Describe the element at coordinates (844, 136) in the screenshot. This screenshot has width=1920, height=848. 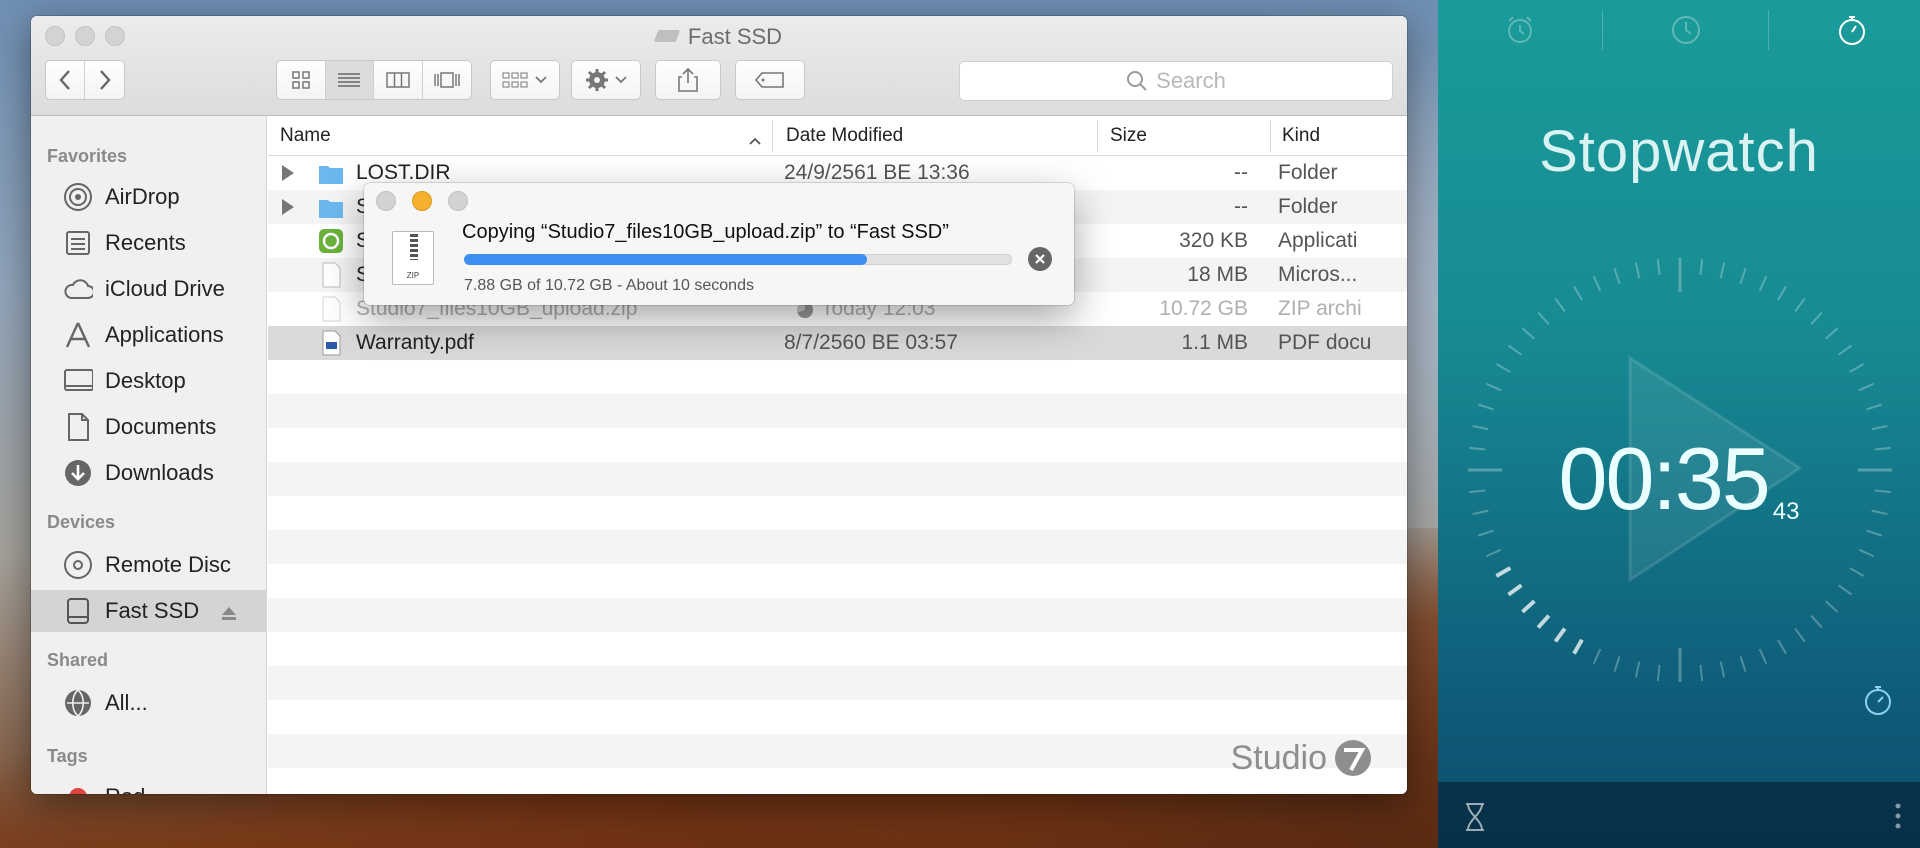
I see `column-header-date: Date Modified` at that location.